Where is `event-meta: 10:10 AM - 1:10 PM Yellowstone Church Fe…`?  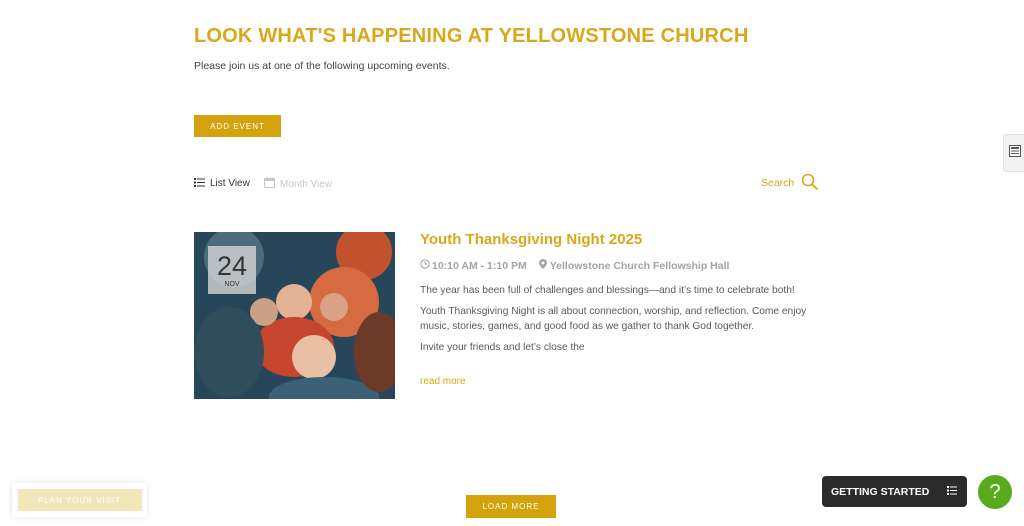
event-meta: 10:10 AM - 1:10 PM Yellowstone Church Fe… is located at coordinates (574, 265).